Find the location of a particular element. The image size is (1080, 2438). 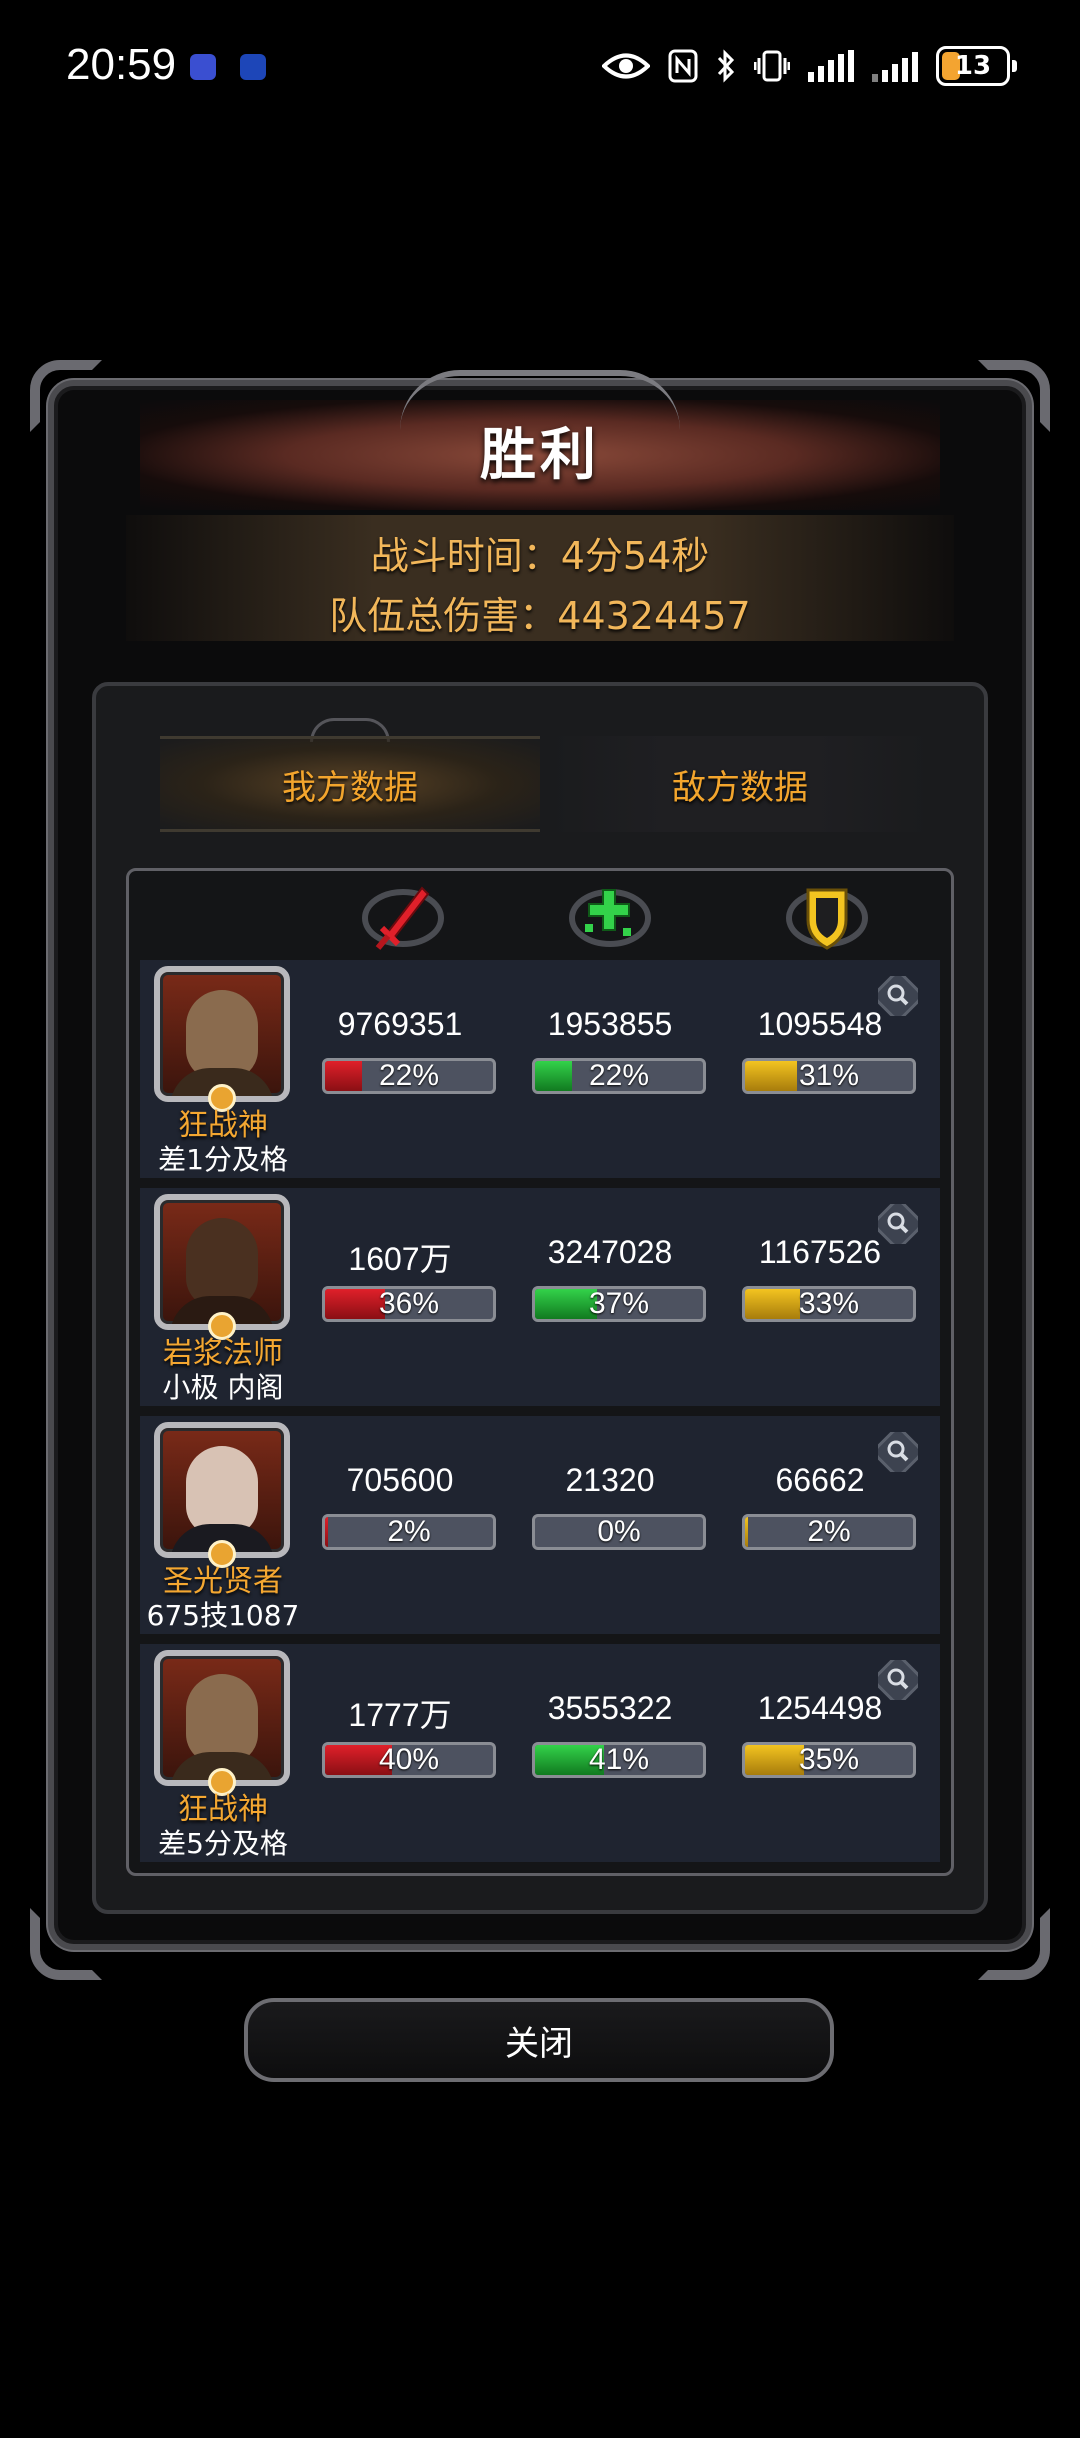

heal-cross-icon is located at coordinates (610, 917).